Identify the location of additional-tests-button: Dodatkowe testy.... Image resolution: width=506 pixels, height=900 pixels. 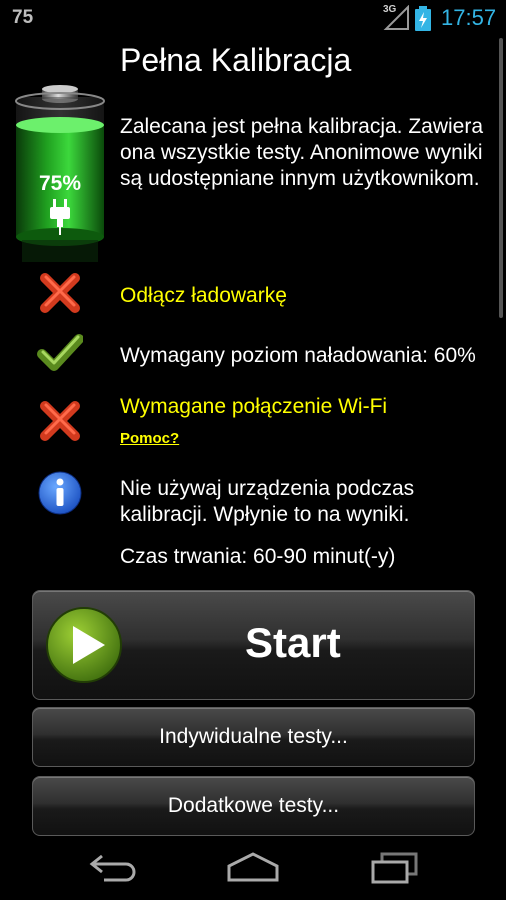
(253, 806).